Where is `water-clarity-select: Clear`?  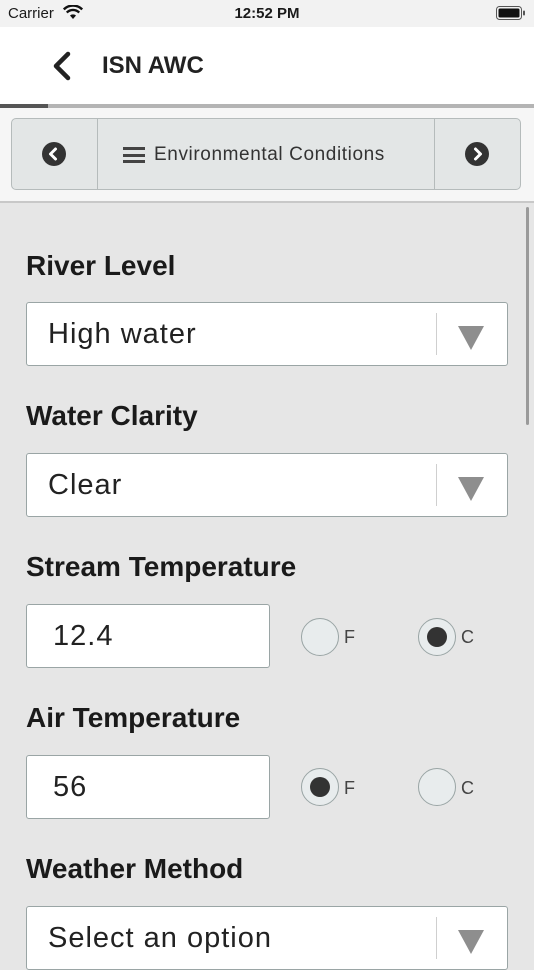 water-clarity-select: Clear is located at coordinates (267, 485).